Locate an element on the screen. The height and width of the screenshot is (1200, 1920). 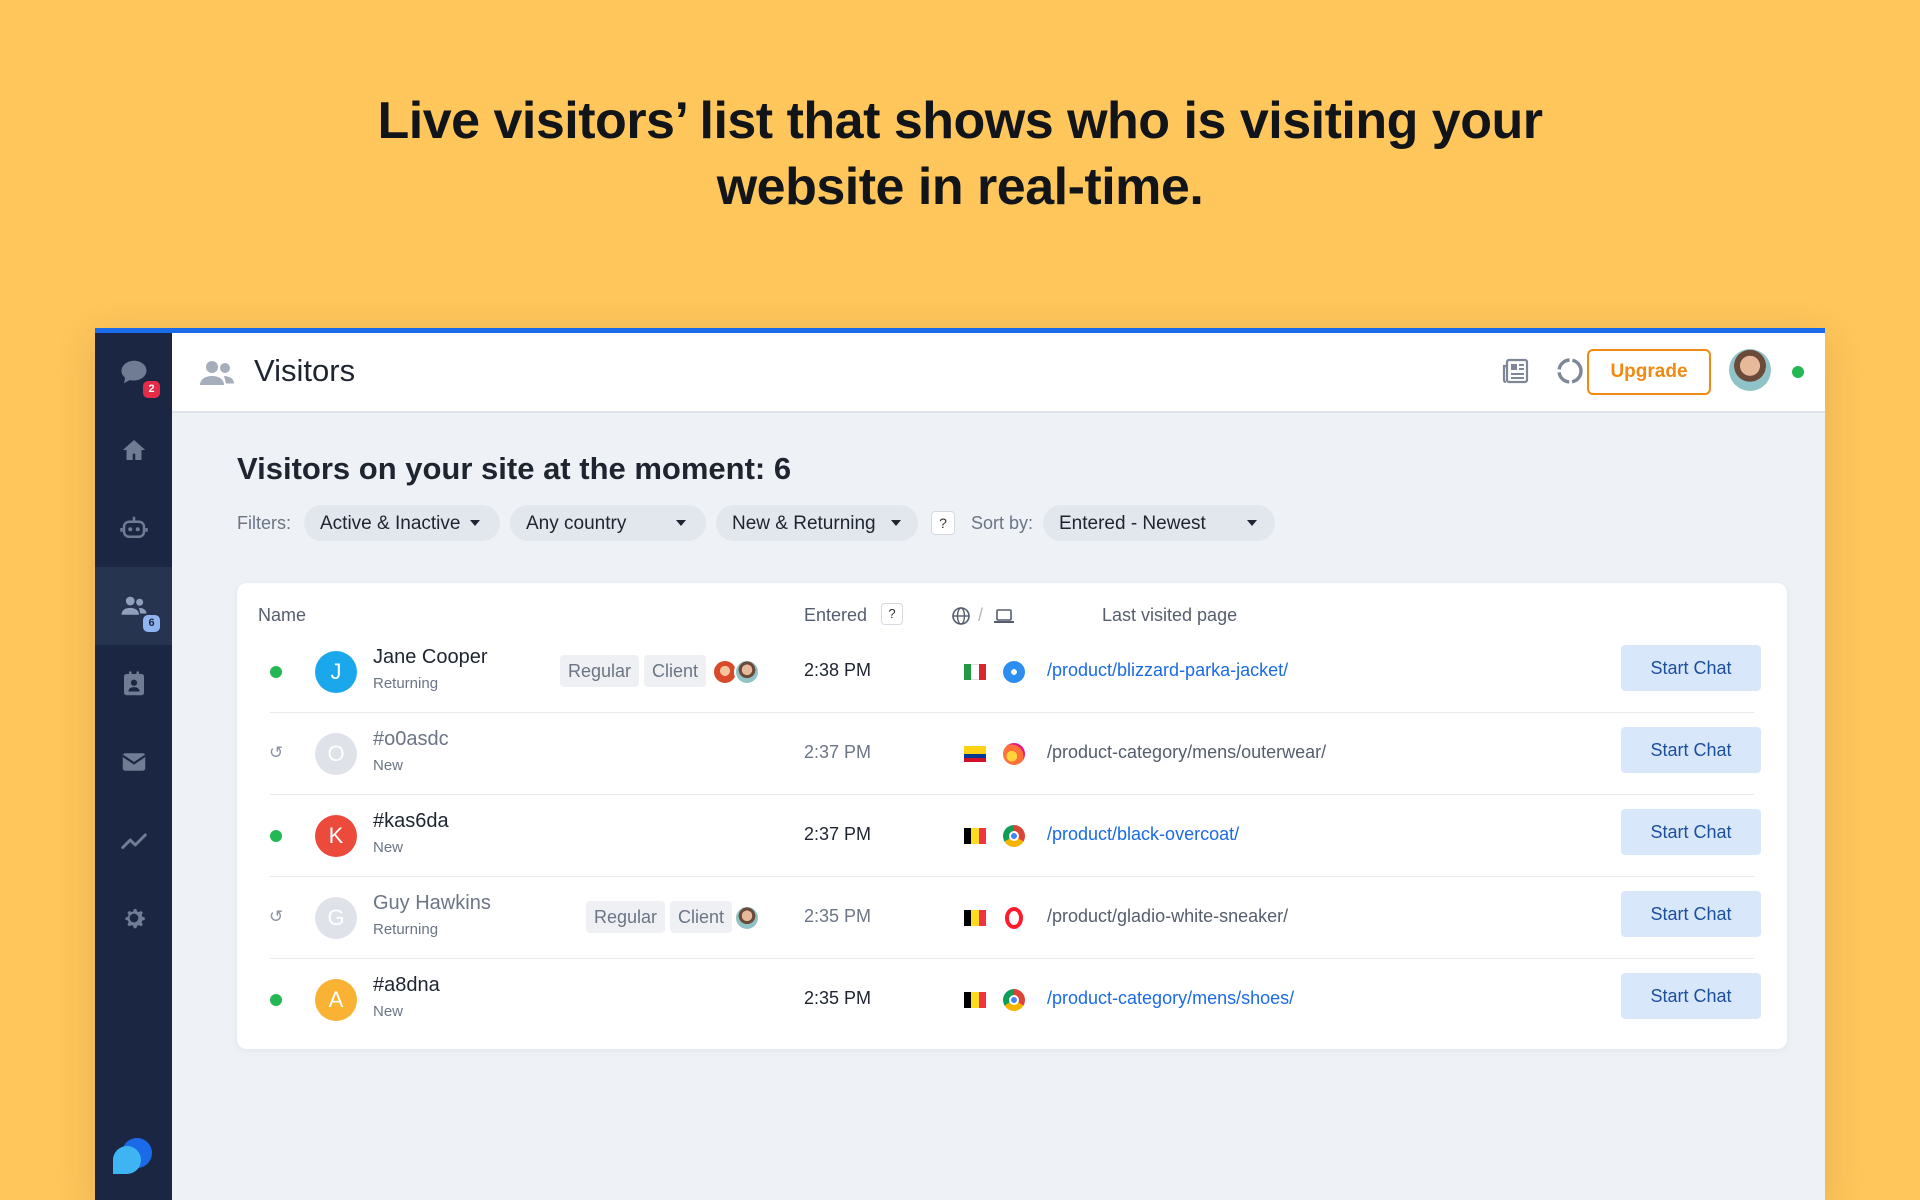
sidebar-item-inbox is located at coordinates (133, 762).